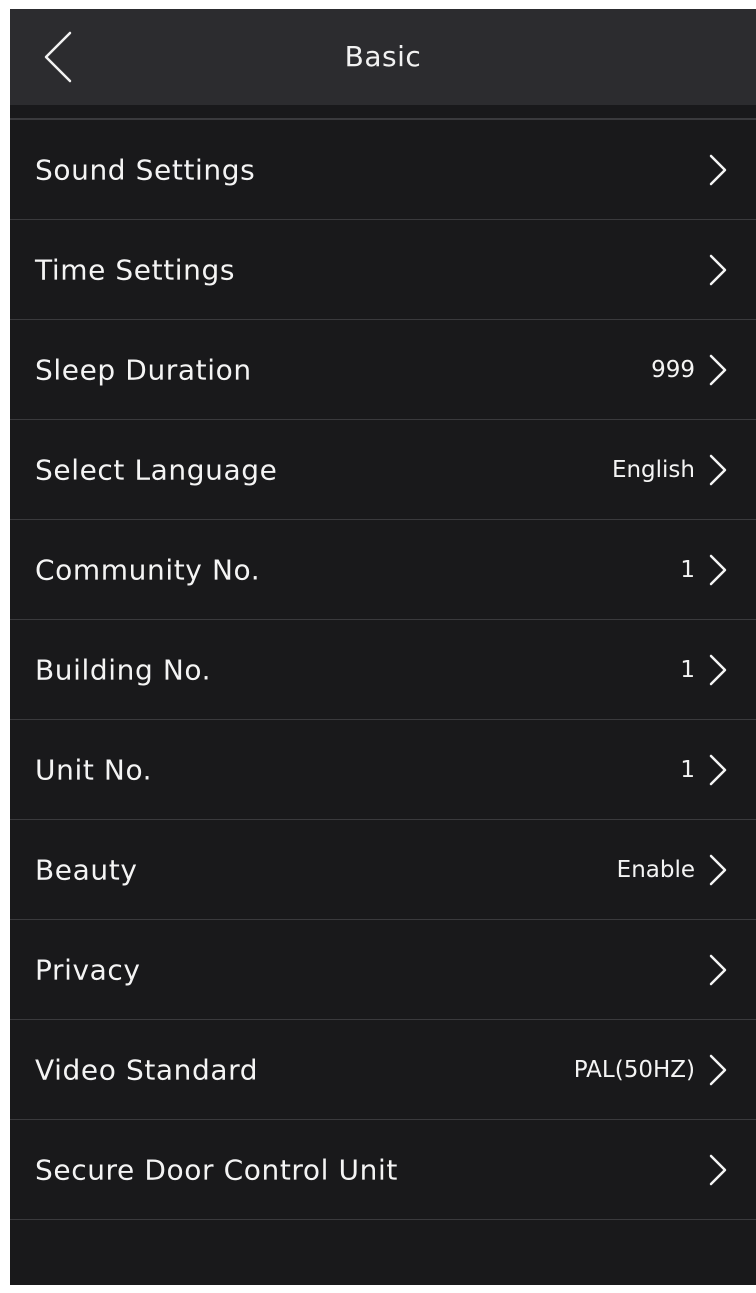  I want to click on settings-row-secure-door-control-unit: Secure Door Control Unit, so click(383, 1170).